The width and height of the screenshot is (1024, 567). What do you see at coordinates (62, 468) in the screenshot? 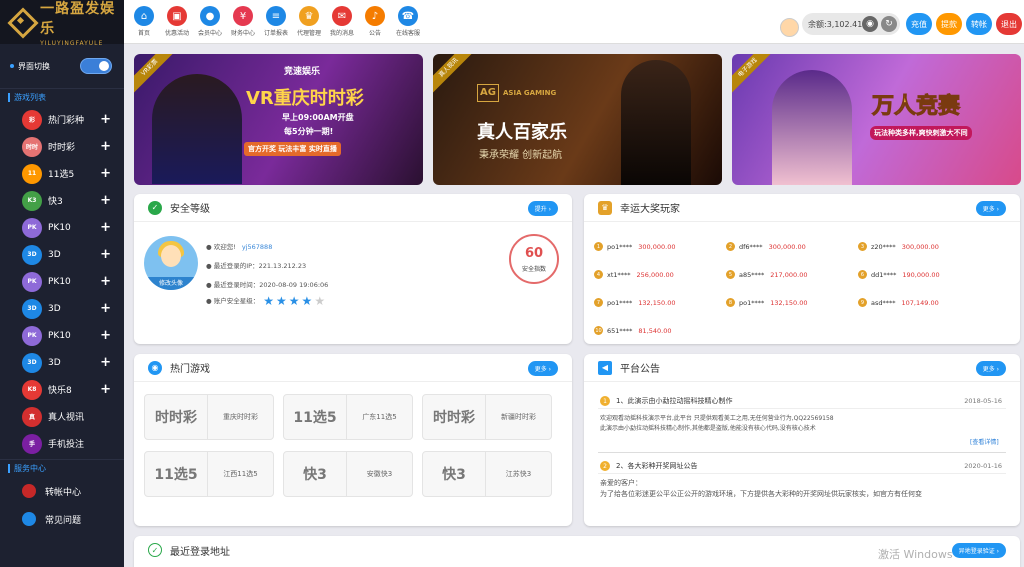
I see `service-section-title: 服务中心` at bounding box center [62, 468].